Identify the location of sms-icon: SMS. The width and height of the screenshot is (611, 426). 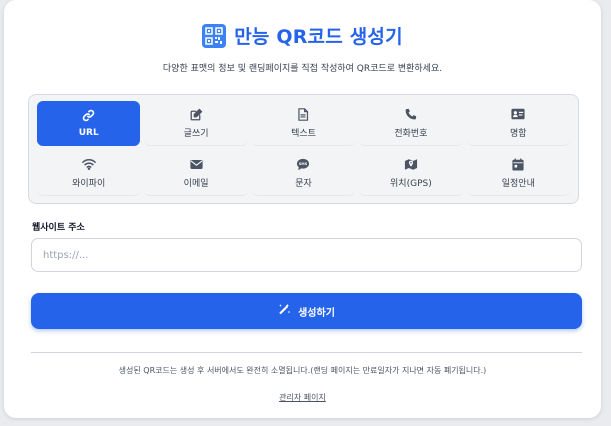
(303, 164).